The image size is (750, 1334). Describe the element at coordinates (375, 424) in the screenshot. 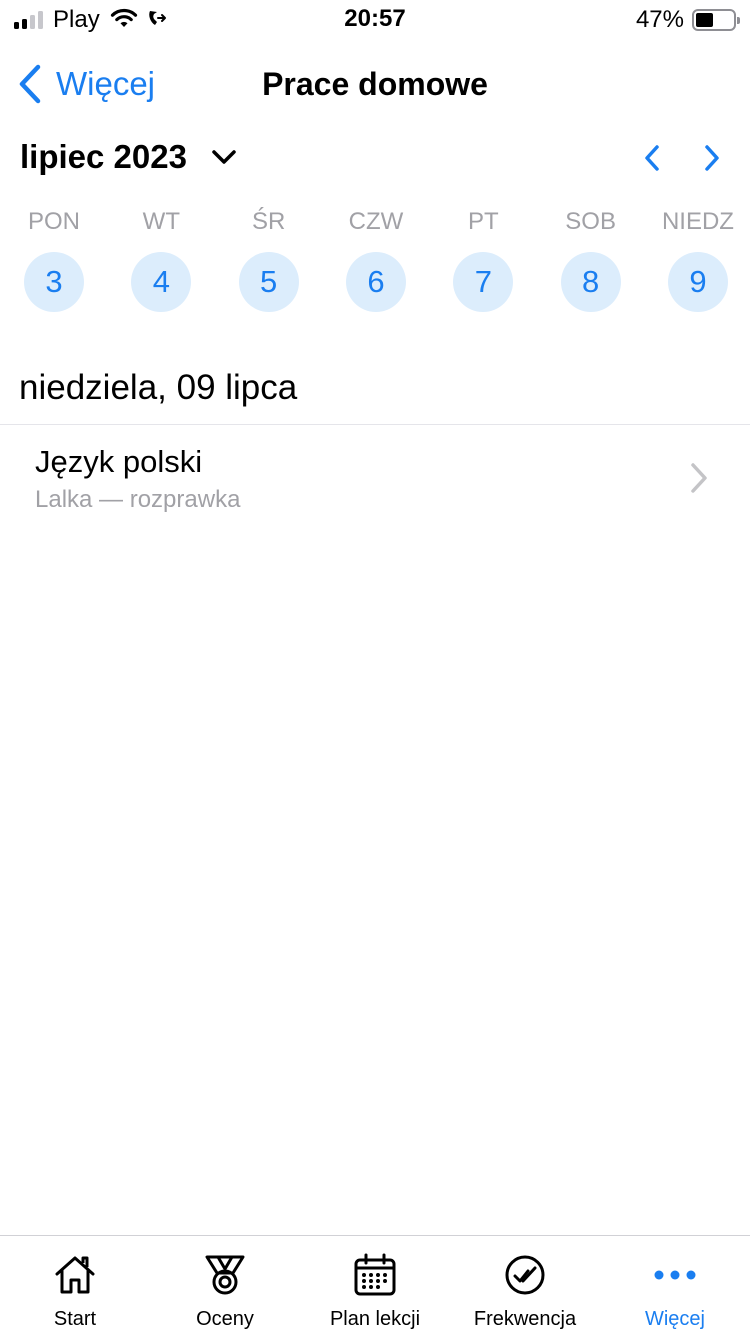

I see `divider` at that location.